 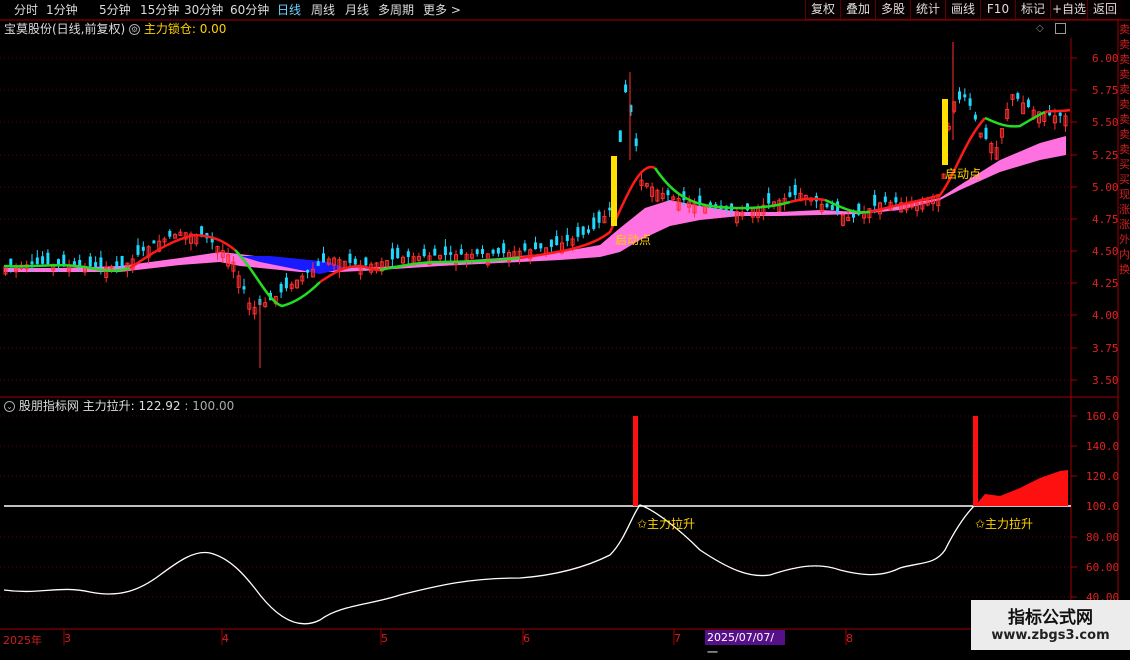 I want to click on x-label-month: 8, so click(x=849, y=638).